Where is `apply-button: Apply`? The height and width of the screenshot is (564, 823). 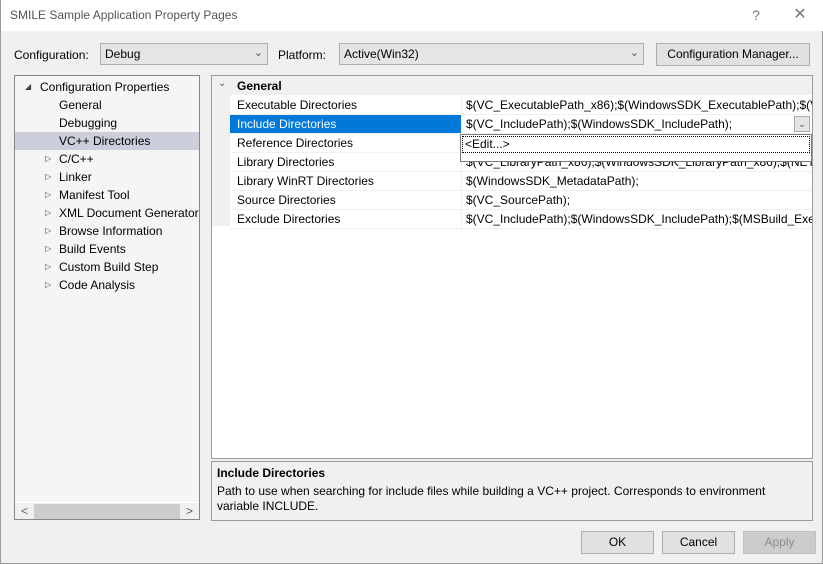
apply-button: Apply is located at coordinates (779, 542).